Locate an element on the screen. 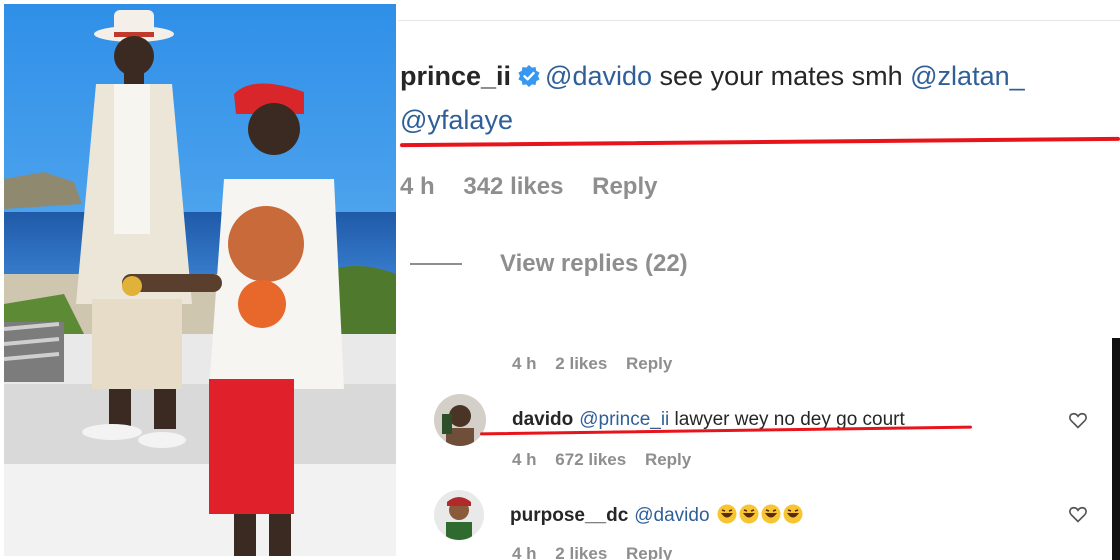 This screenshot has width=1120, height=560. mention-link: @zlatan_ is located at coordinates (967, 76).